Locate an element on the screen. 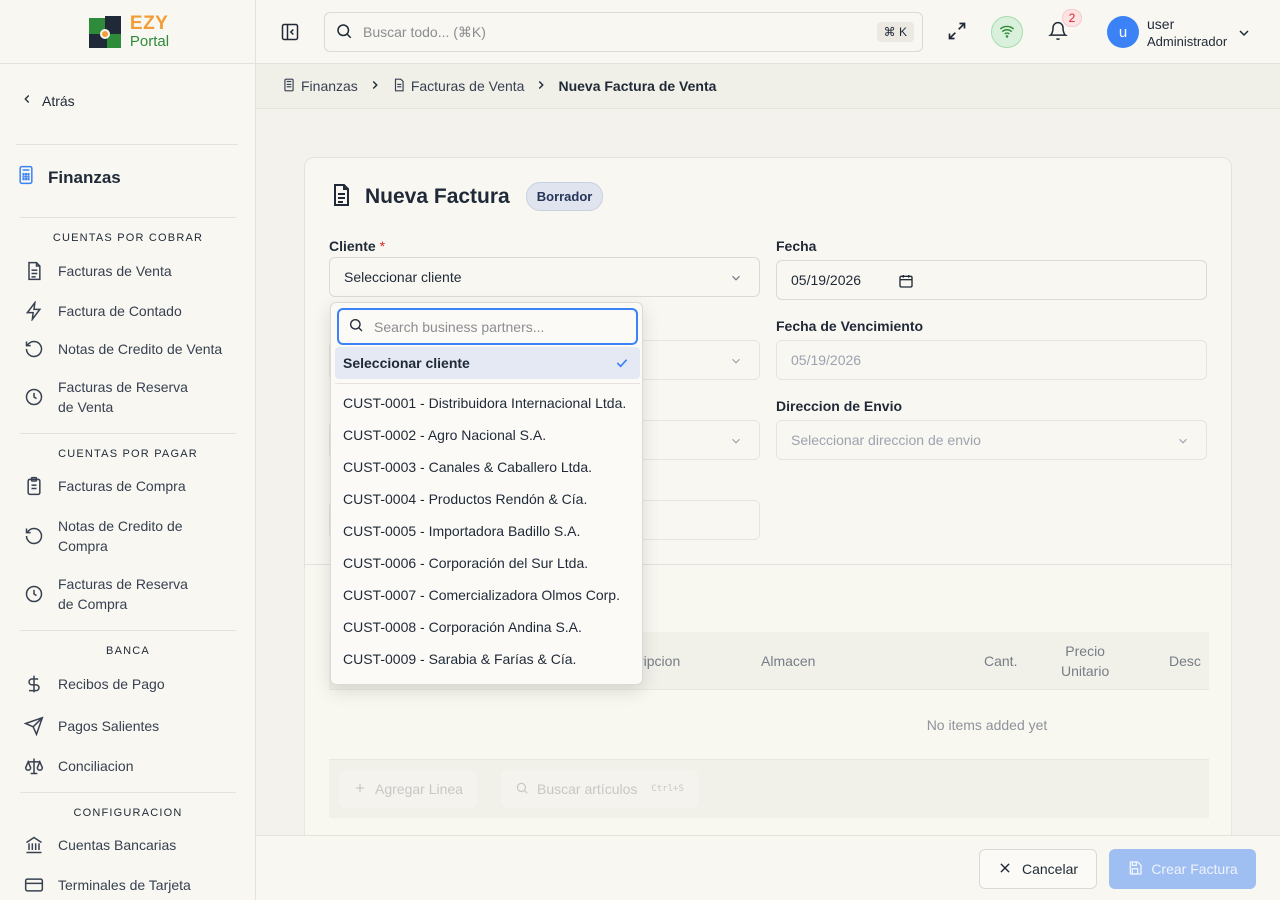 This screenshot has width=1280, height=900. column-header: Almacen is located at coordinates (788, 661).